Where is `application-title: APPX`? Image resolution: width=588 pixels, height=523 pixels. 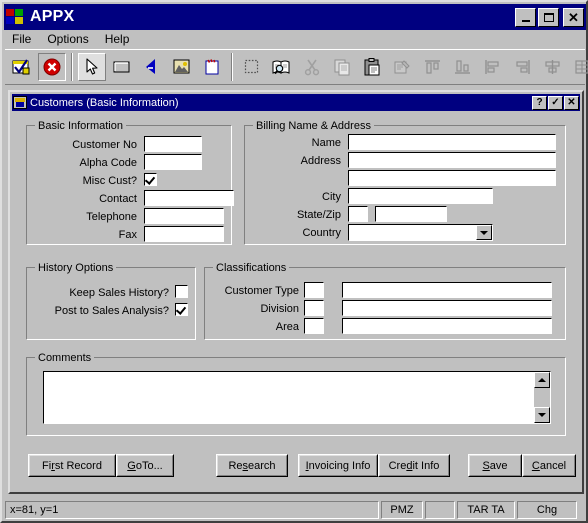
application-title: APPX is located at coordinates (52, 16).